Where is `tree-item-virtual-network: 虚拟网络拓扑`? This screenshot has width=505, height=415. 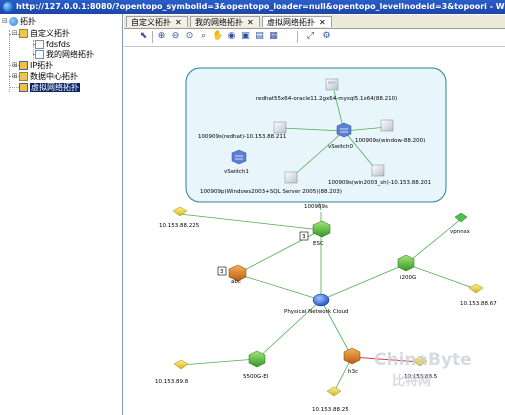 tree-item-virtual-network: 虚拟网络拓扑 is located at coordinates (49, 87).